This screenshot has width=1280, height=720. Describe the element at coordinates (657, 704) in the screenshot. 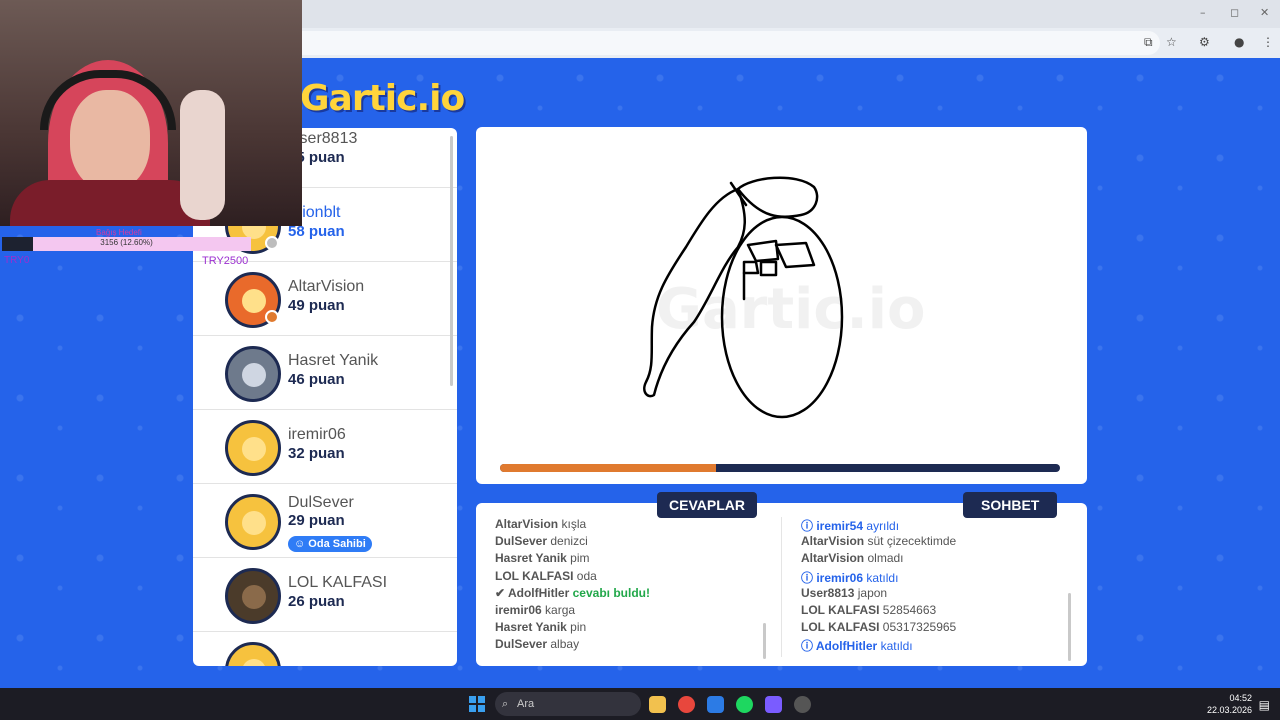

I see `file-explorer-icon` at that location.